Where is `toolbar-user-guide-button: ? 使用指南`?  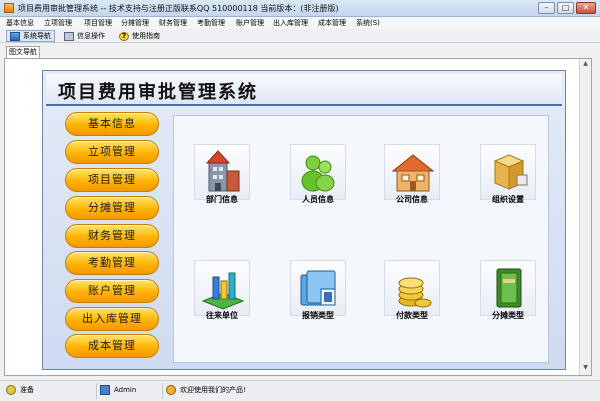
toolbar-user-guide-button: ? 使用指南 is located at coordinates (139, 36).